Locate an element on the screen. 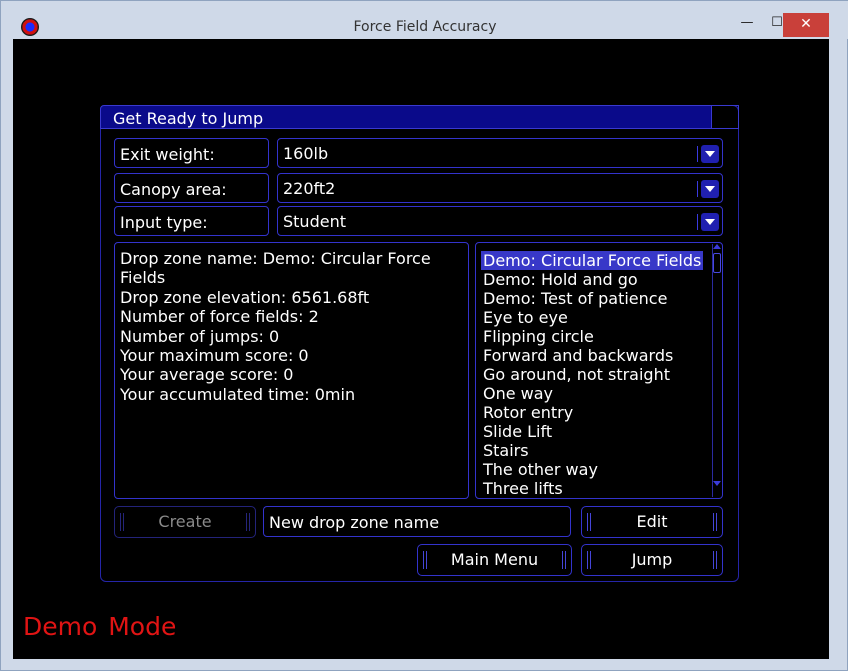 The width and height of the screenshot is (848, 671). input-type-select: Student is located at coordinates (500, 221).